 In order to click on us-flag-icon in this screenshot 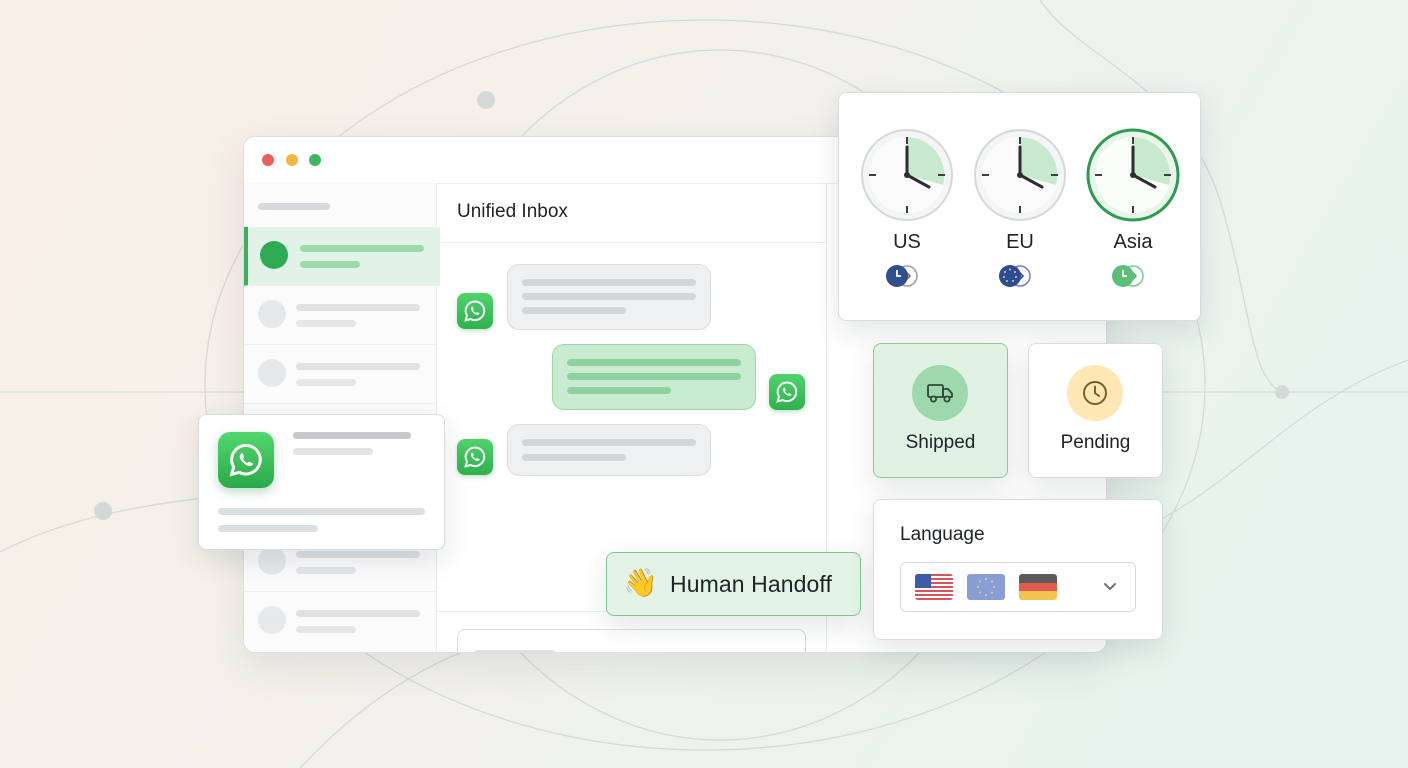, I will do `click(934, 587)`.